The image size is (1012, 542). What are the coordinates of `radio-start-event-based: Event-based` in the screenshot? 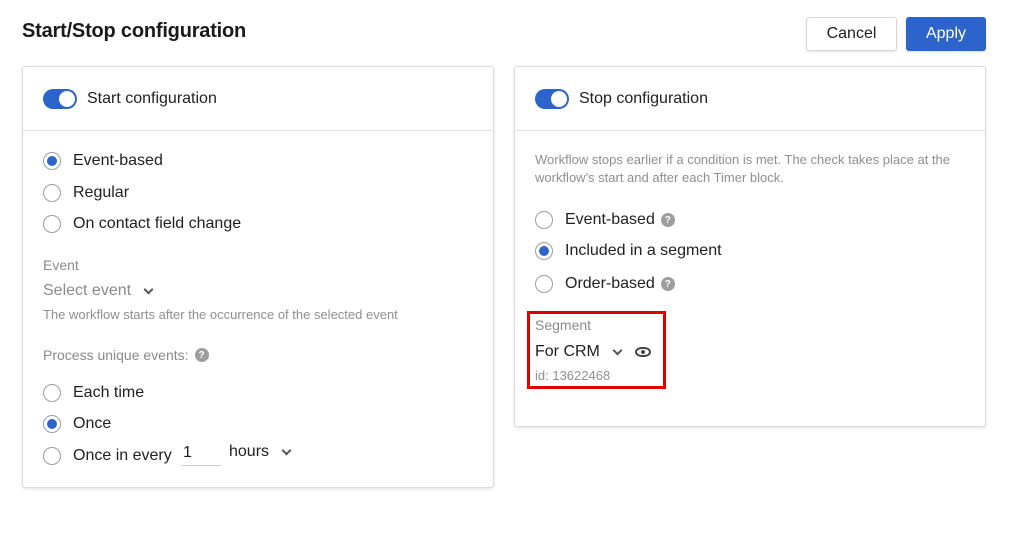 It's located at (103, 161).